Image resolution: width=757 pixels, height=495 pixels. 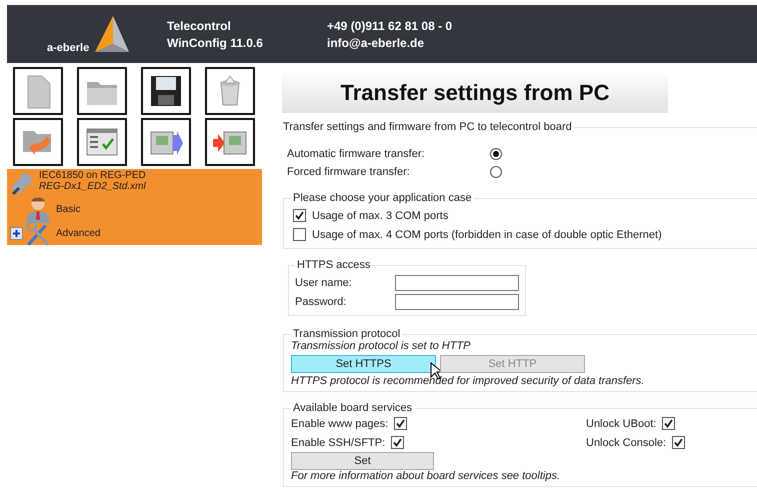 What do you see at coordinates (22, 183) in the screenshot?
I see `pen-icon` at bounding box center [22, 183].